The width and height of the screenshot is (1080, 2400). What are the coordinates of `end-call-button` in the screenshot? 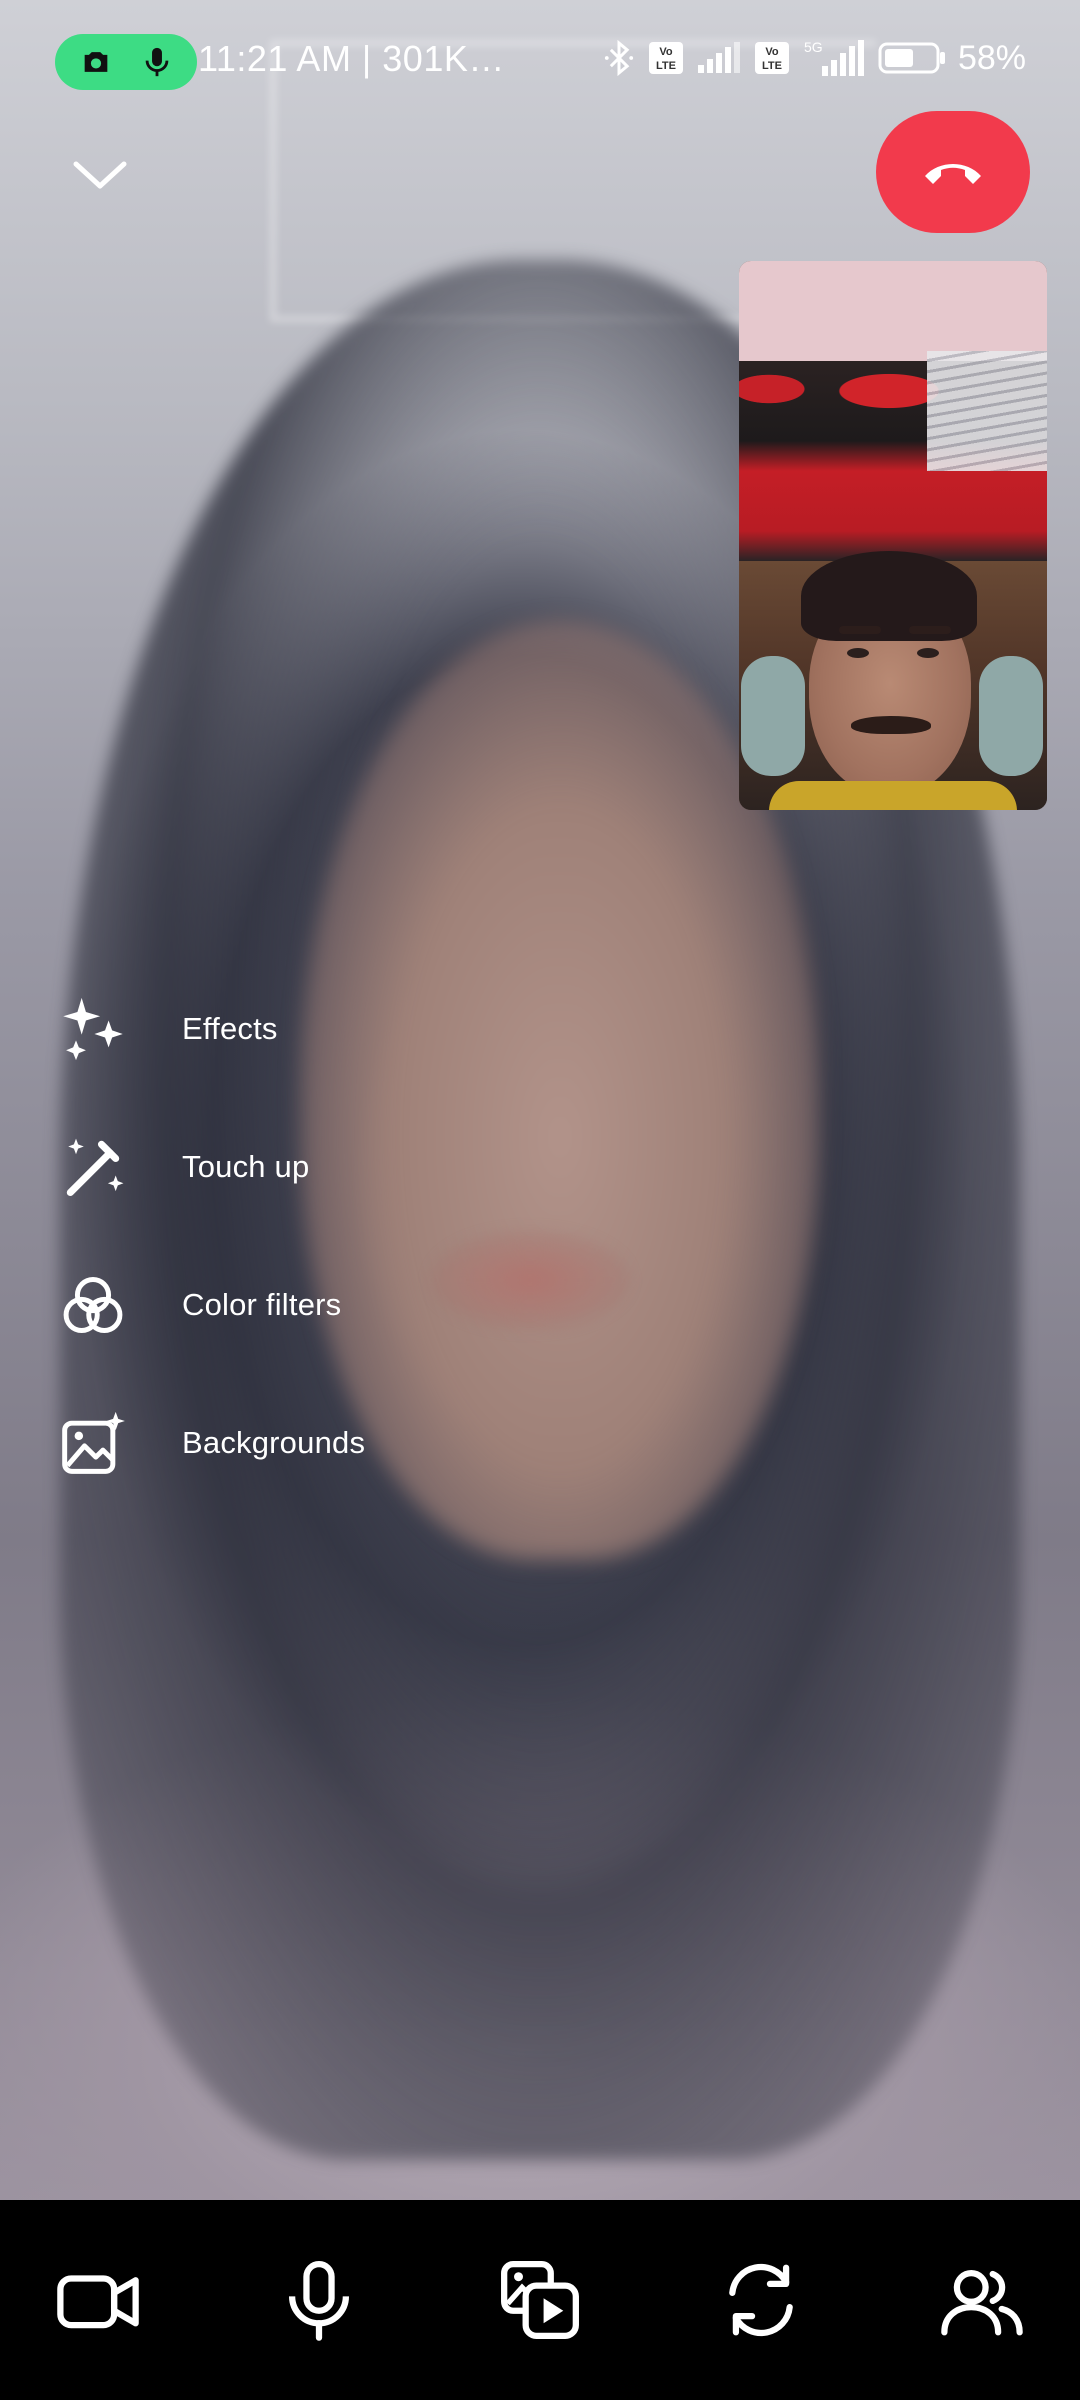 It's located at (953, 172).